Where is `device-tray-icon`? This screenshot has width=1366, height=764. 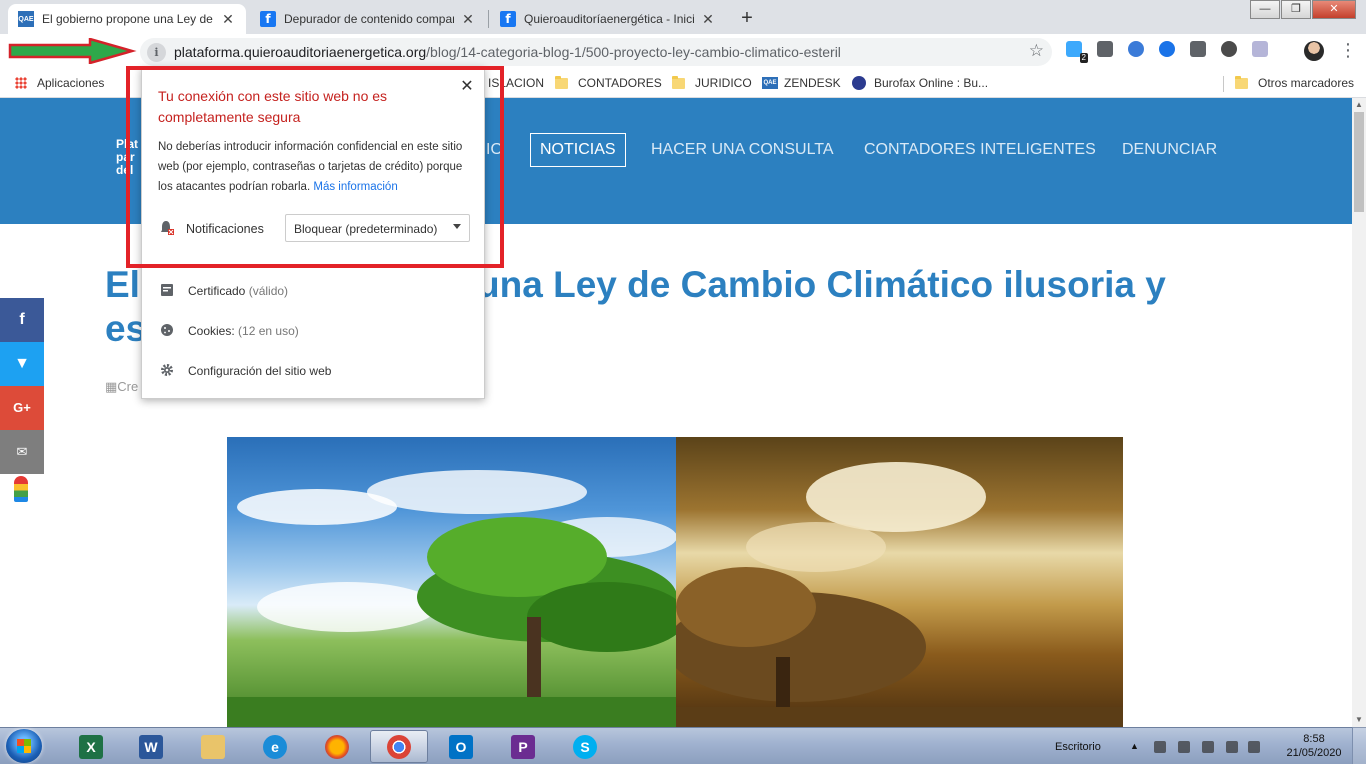
device-tray-icon is located at coordinates (1208, 747).